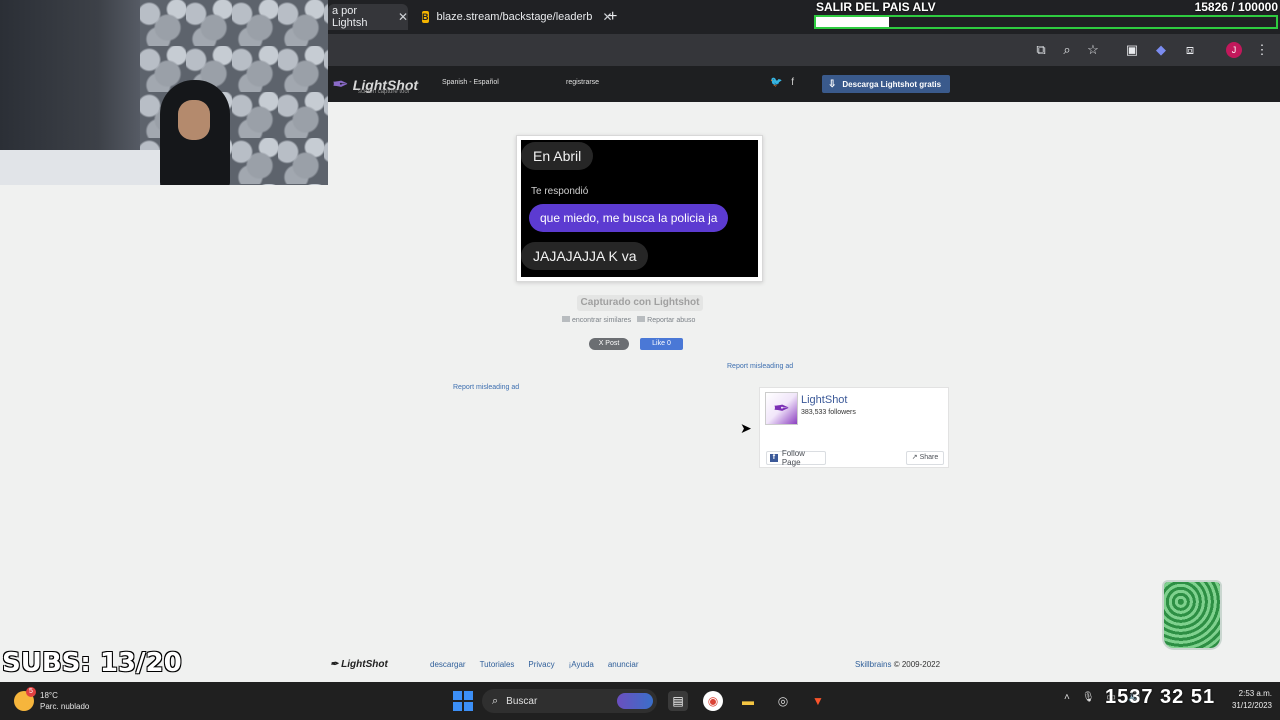 The height and width of the screenshot is (720, 1280). Describe the element at coordinates (566, 319) in the screenshot. I see `image-icon` at that location.